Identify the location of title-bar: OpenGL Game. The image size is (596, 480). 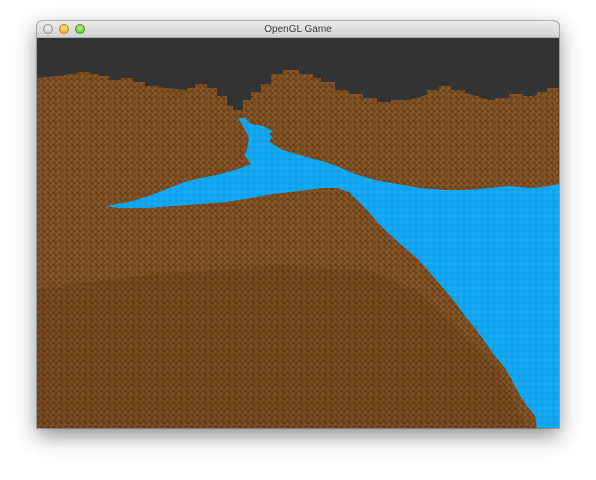
(298, 29).